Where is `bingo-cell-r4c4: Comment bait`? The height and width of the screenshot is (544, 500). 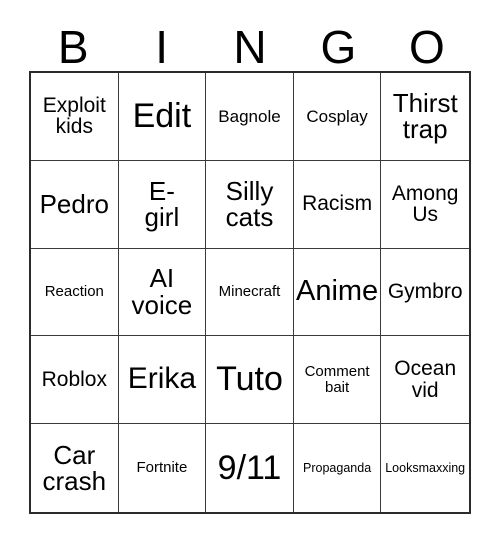 bingo-cell-r4c4: Comment bait is located at coordinates (337, 380).